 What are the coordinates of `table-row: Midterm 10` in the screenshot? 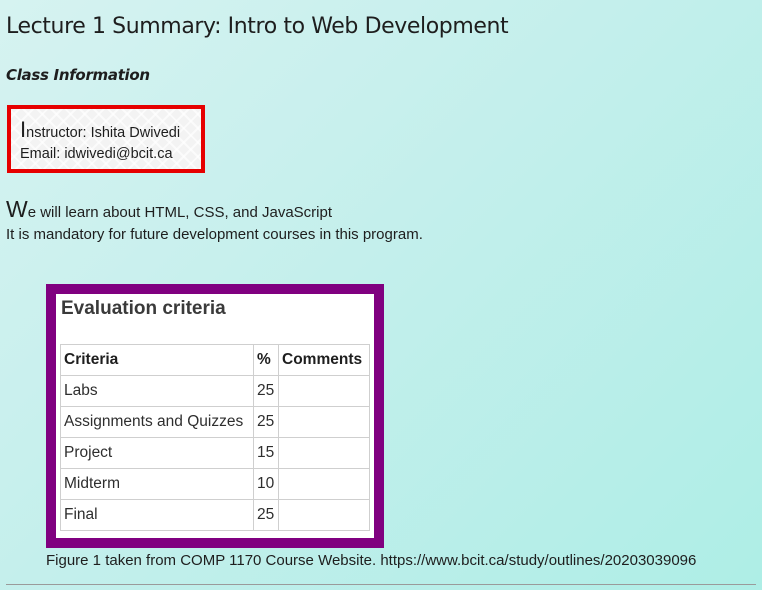 It's located at (215, 484).